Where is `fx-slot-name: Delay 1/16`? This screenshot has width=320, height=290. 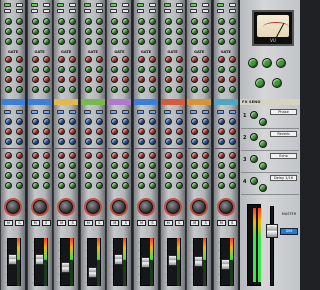
fx-slot-name: Delay 1/16 is located at coordinates (283, 178).